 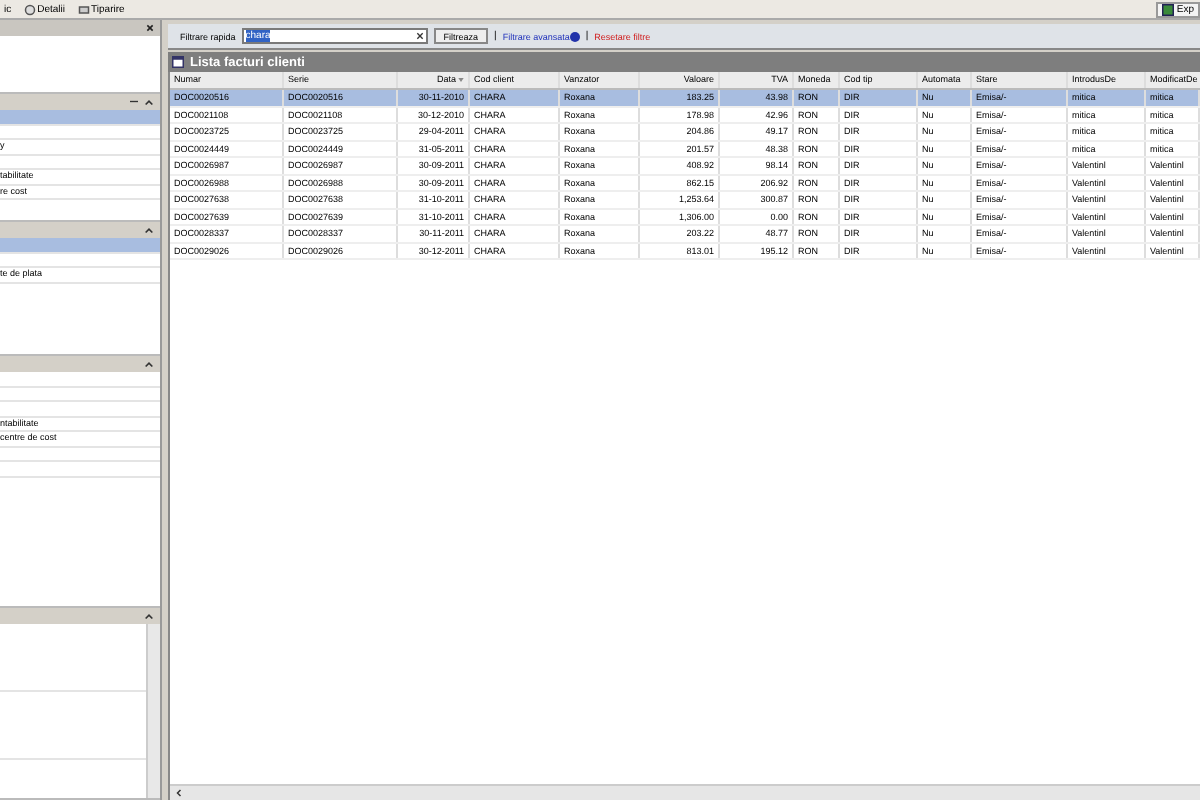 What do you see at coordinates (178, 62) in the screenshot?
I see `table-icon` at bounding box center [178, 62].